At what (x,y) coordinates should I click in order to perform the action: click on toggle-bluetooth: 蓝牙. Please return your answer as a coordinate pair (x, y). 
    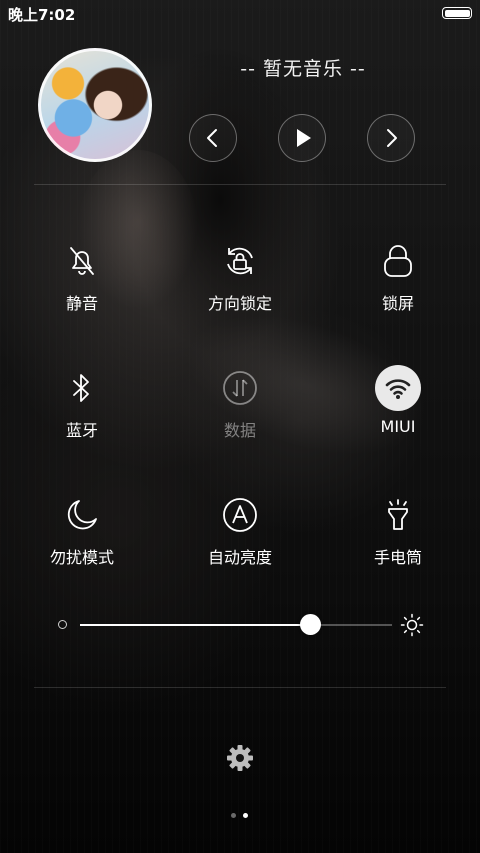
    Looking at the image, I should click on (82, 410).